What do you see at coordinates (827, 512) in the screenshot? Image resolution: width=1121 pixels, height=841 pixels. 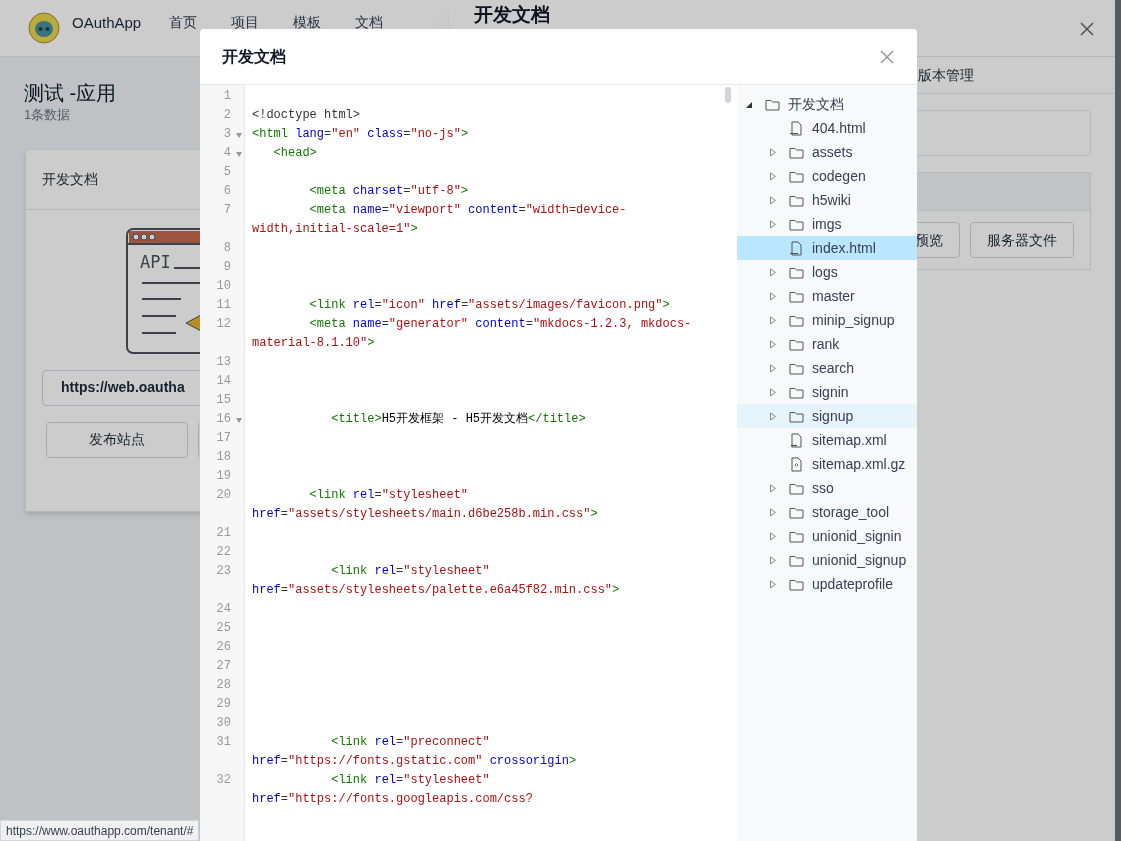 I see `tree-item: storage_tool` at bounding box center [827, 512].